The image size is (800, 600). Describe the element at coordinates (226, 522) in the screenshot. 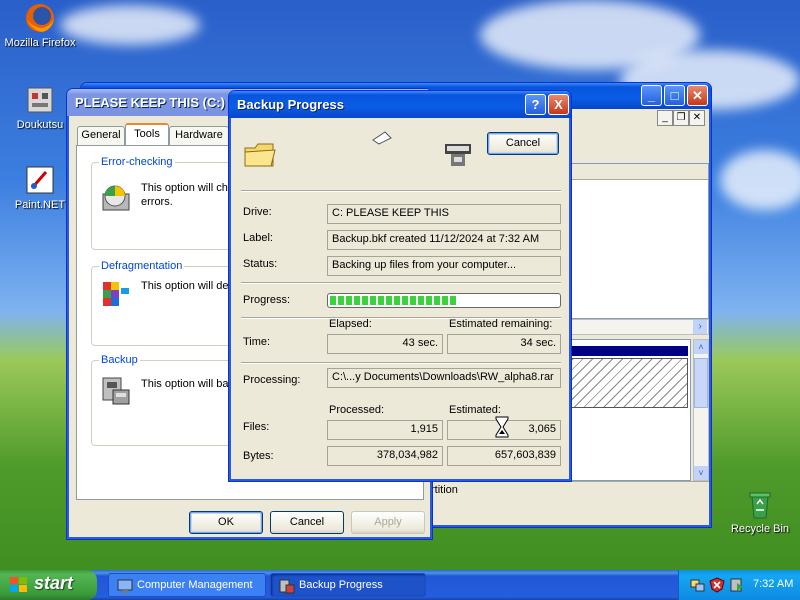

I see `ok-button: OK` at that location.